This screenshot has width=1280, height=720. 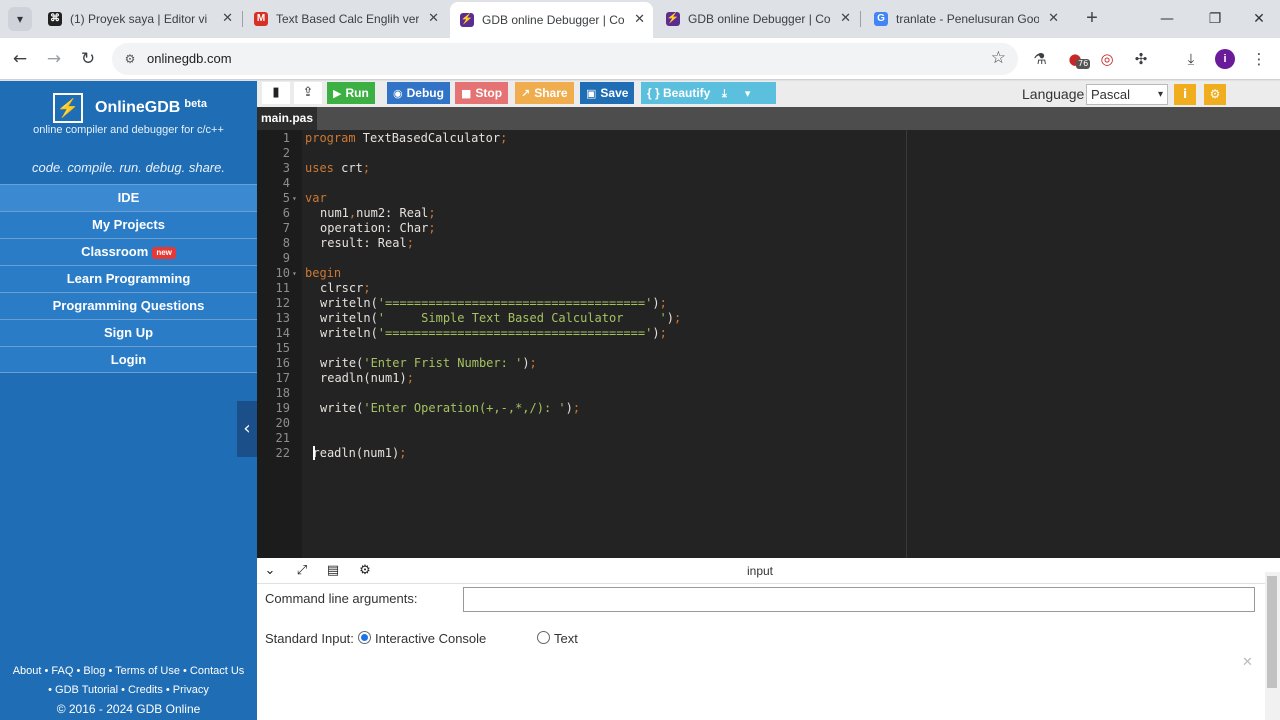 What do you see at coordinates (139, 19) in the screenshot?
I see `browser-tab: ⌘ (1) Proyek saya | Editor vi ✕` at bounding box center [139, 19].